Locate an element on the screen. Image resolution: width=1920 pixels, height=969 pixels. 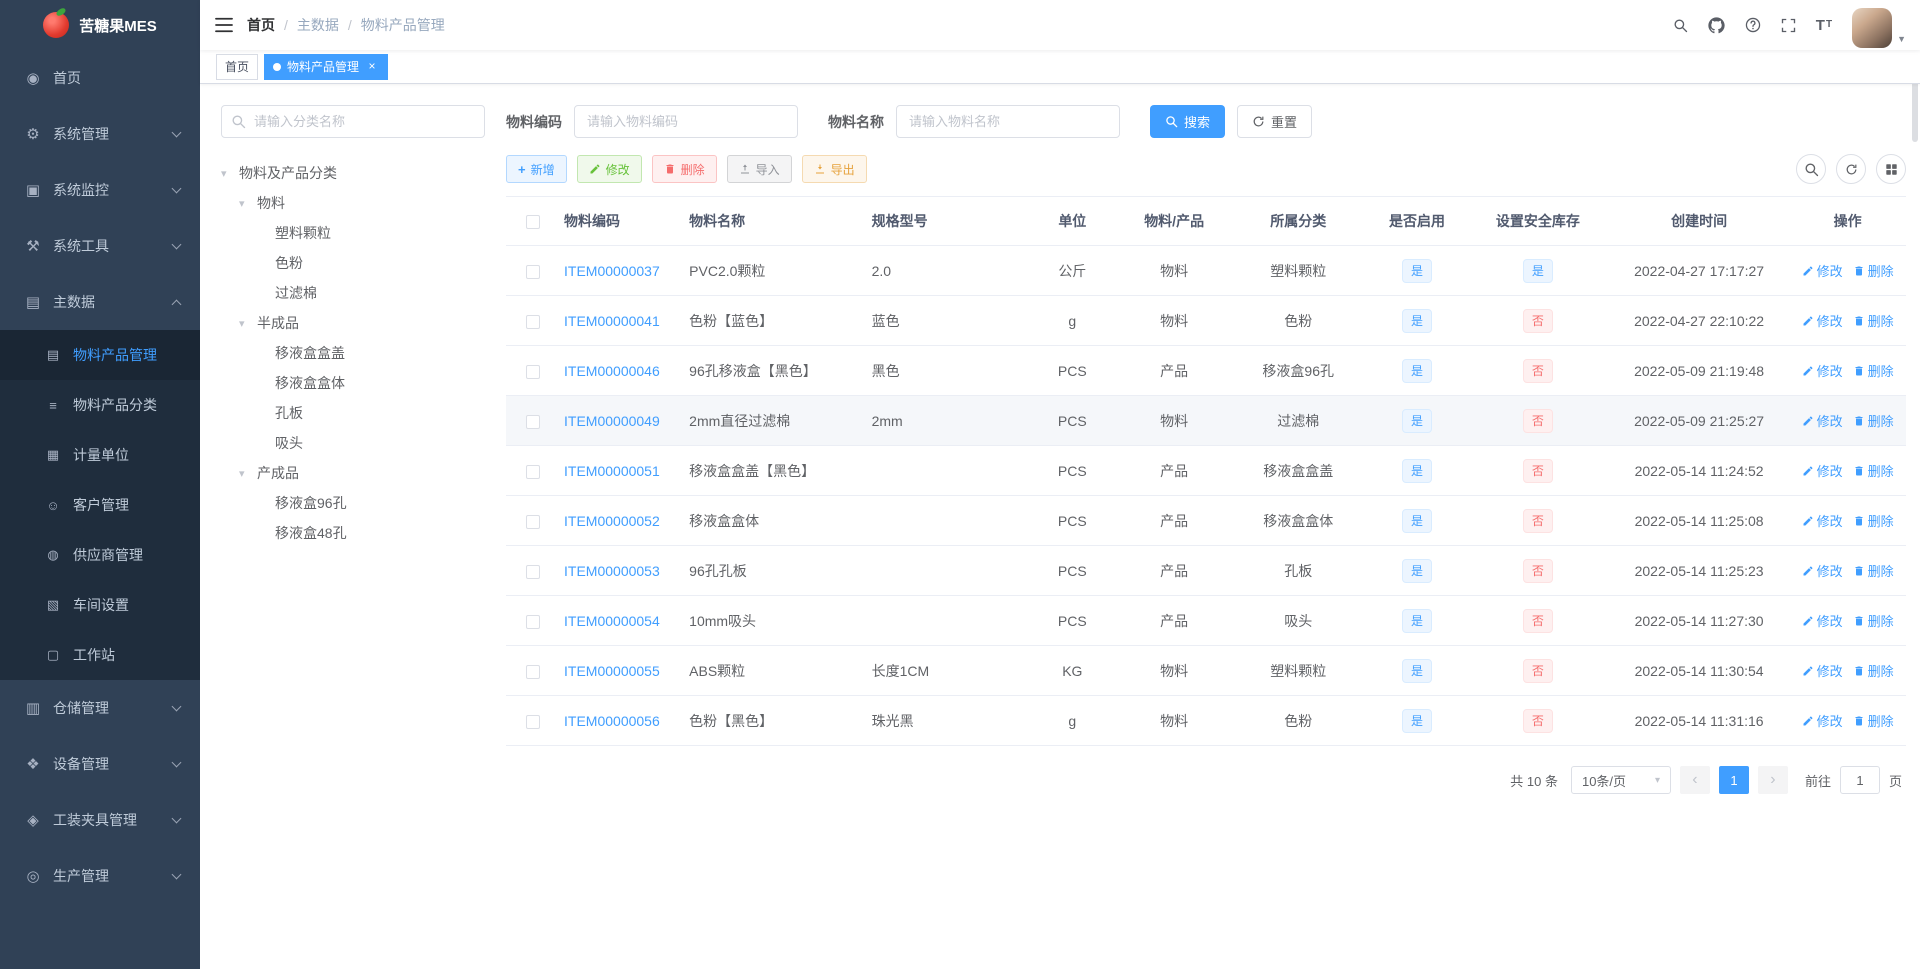
sidebar-item: ❖ 设备管理 is located at coordinates (100, 764).